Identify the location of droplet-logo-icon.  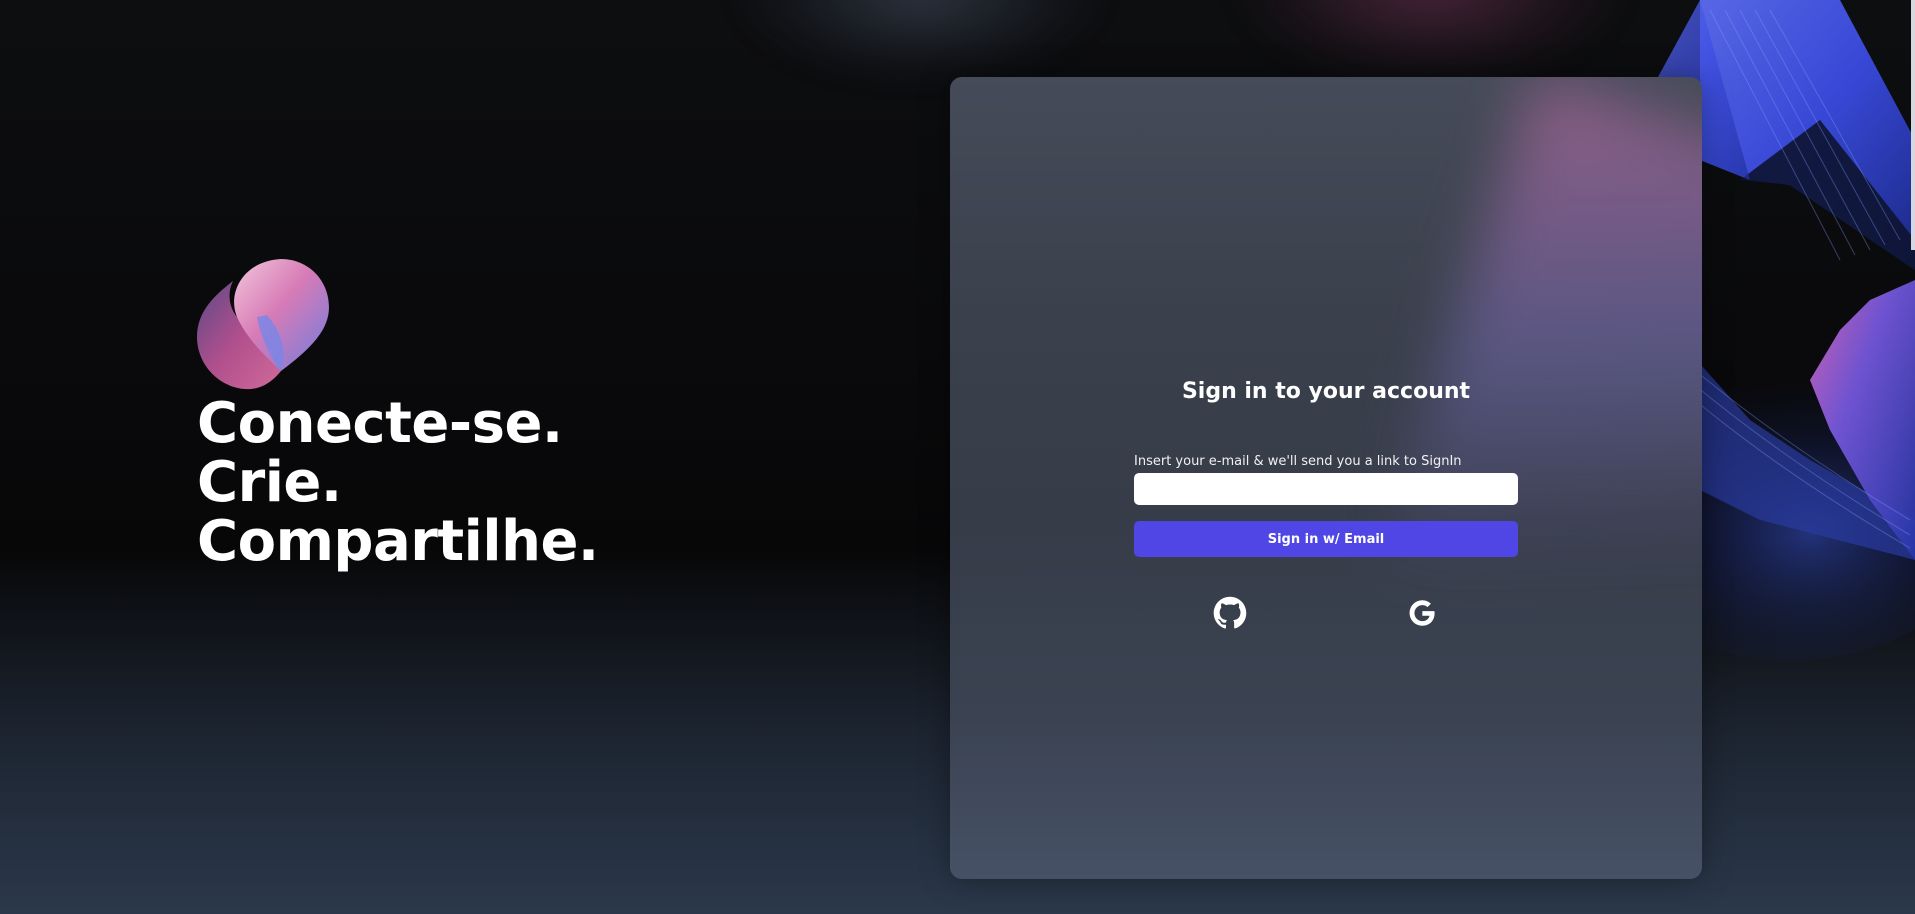
(263, 324).